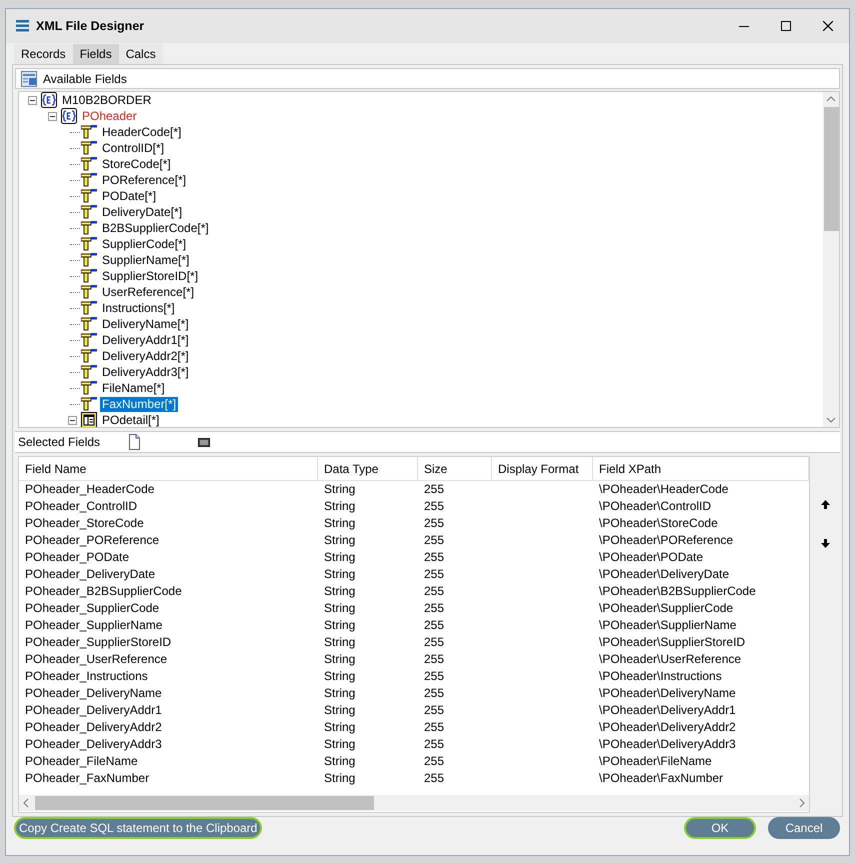  Describe the element at coordinates (103, 591) in the screenshot. I see `table-cell-text: POheader_B2BSupplierCode` at that location.